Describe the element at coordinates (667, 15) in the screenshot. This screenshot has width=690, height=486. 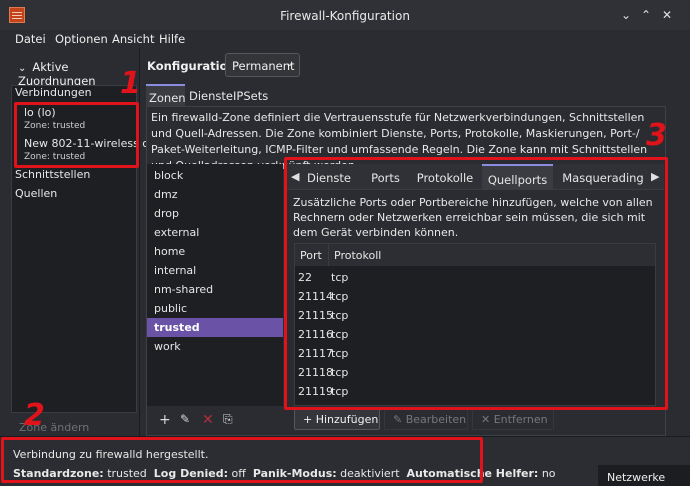
I see `close-button: ✕` at that location.